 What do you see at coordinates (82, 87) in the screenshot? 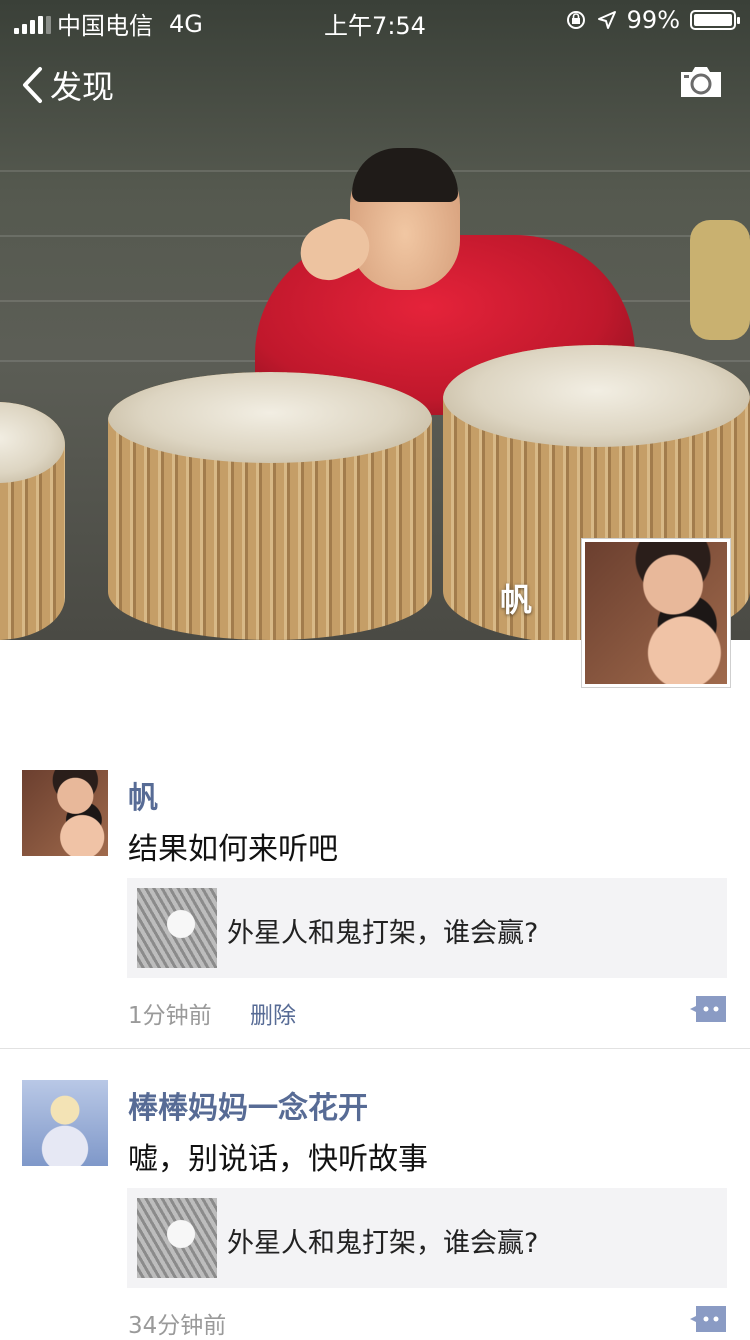
I see `back-label: 发现` at bounding box center [82, 87].